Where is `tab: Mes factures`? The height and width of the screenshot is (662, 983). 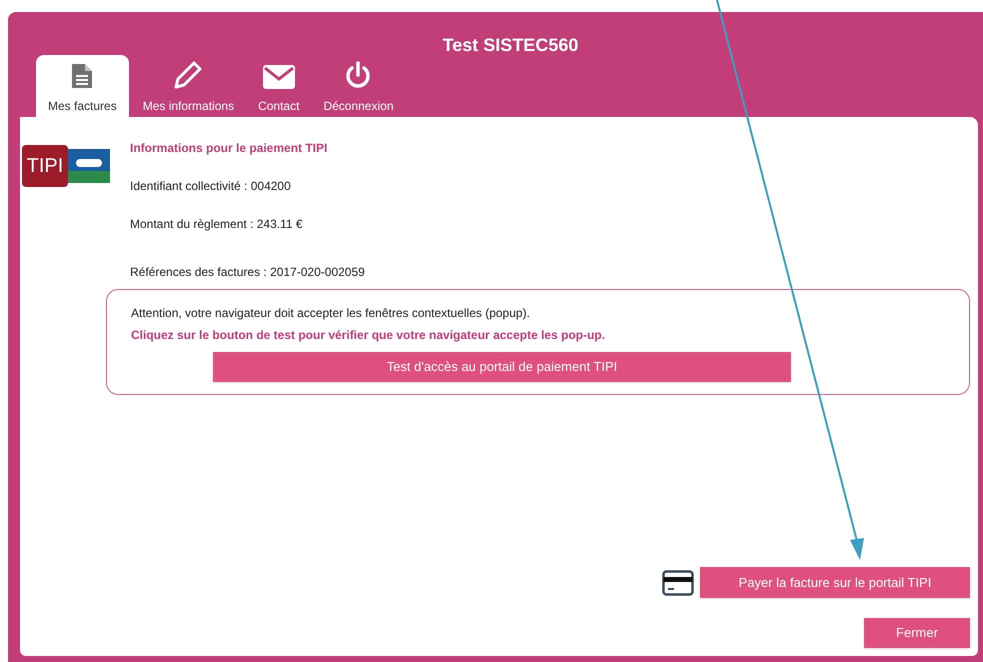 tab: Mes factures is located at coordinates (82, 86).